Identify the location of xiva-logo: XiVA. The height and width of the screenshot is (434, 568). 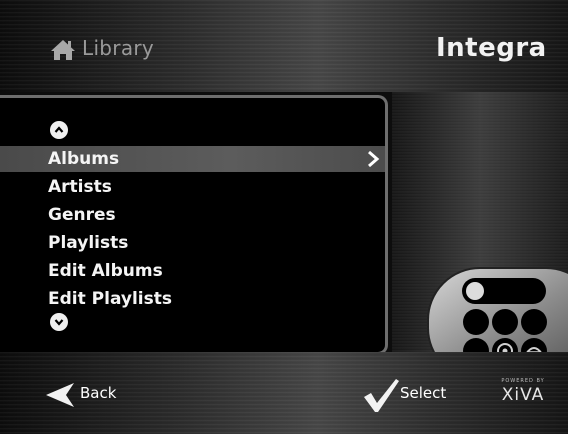
(523, 395).